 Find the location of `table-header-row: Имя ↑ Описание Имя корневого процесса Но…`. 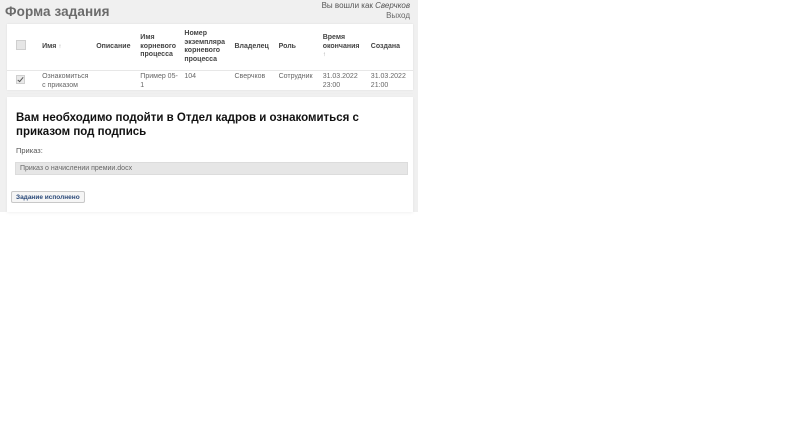

table-header-row: Имя ↑ Описание Имя корневого процесса Но… is located at coordinates (210, 47).